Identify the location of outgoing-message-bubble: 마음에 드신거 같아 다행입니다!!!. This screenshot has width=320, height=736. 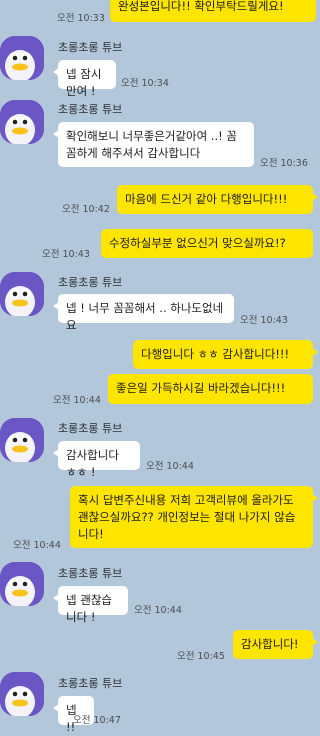
(217, 199).